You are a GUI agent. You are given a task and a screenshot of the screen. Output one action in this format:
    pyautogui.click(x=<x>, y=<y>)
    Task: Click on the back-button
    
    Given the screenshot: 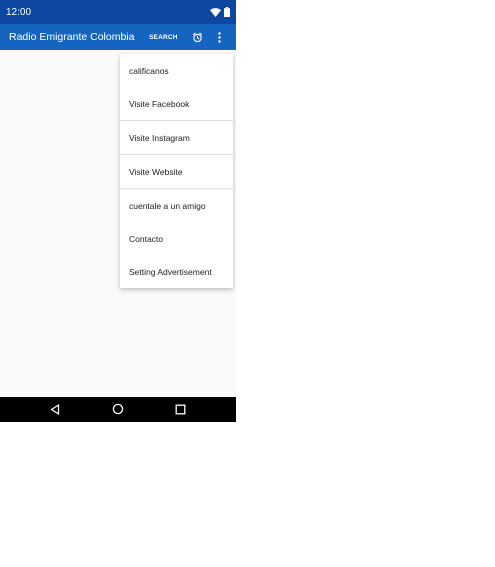 What is the action you would take?
    pyautogui.click(x=55, y=410)
    